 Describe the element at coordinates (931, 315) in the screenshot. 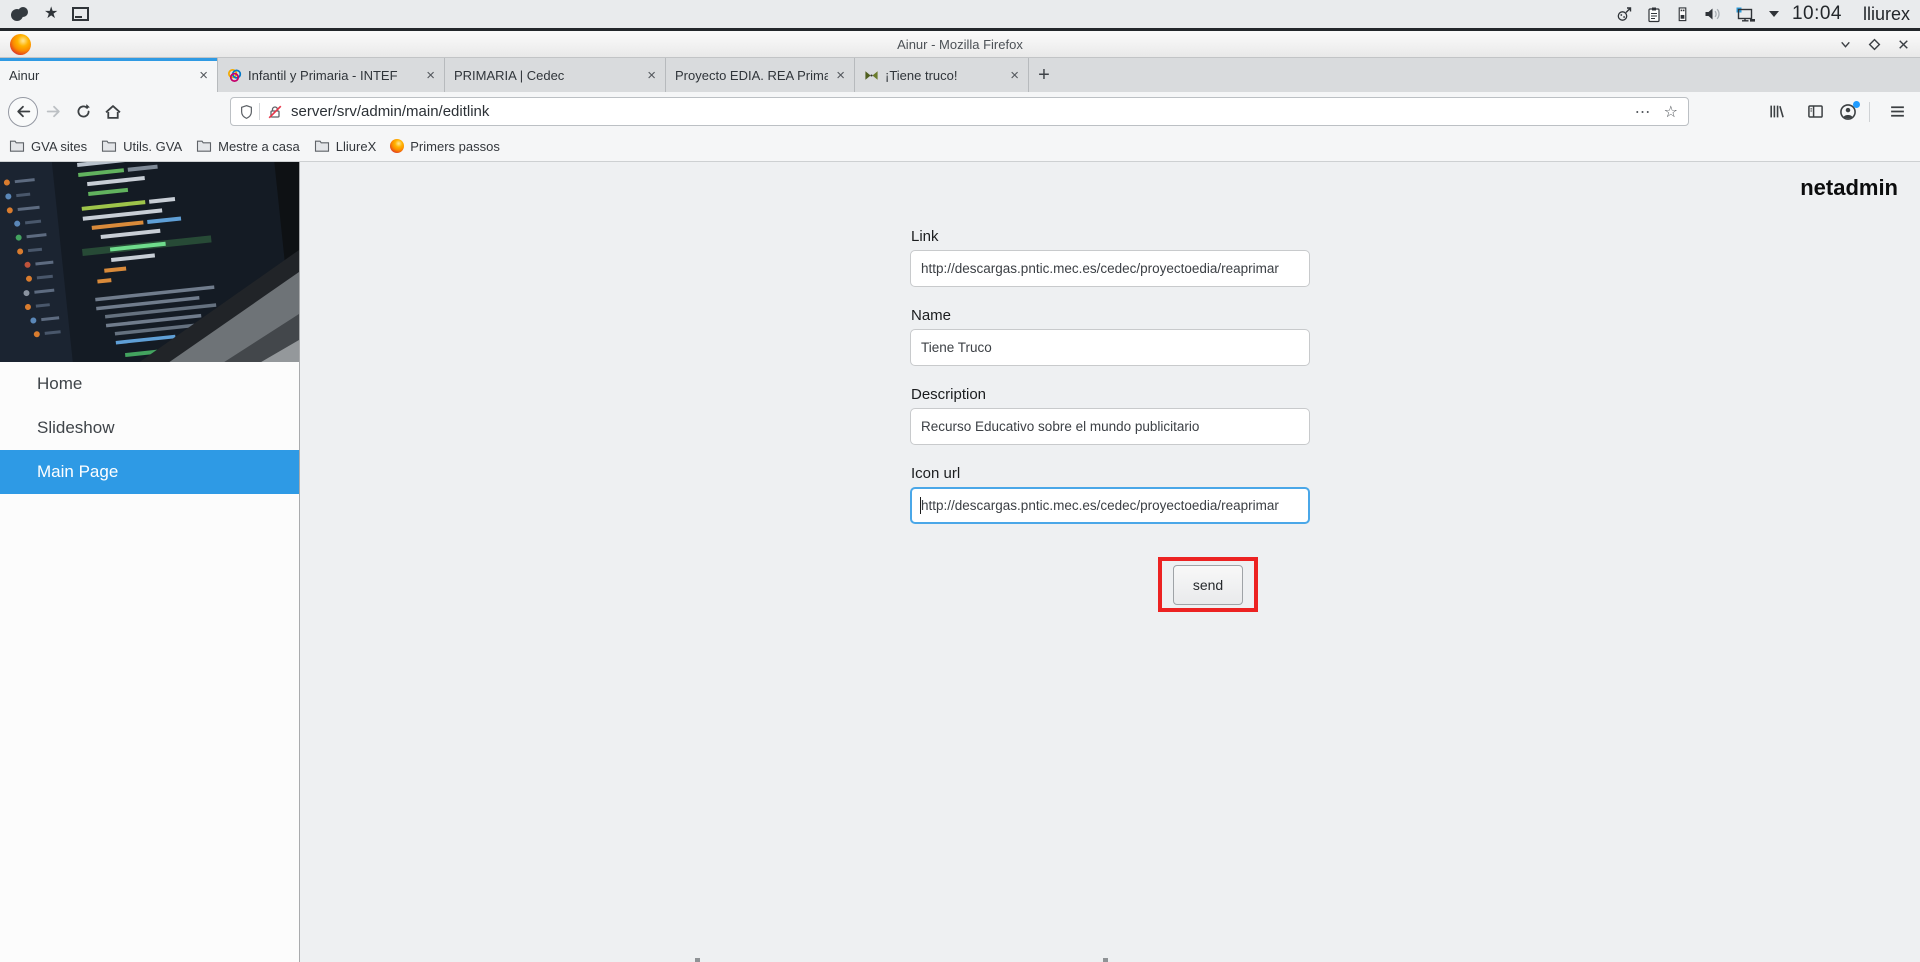

I see `name-label: Name` at that location.